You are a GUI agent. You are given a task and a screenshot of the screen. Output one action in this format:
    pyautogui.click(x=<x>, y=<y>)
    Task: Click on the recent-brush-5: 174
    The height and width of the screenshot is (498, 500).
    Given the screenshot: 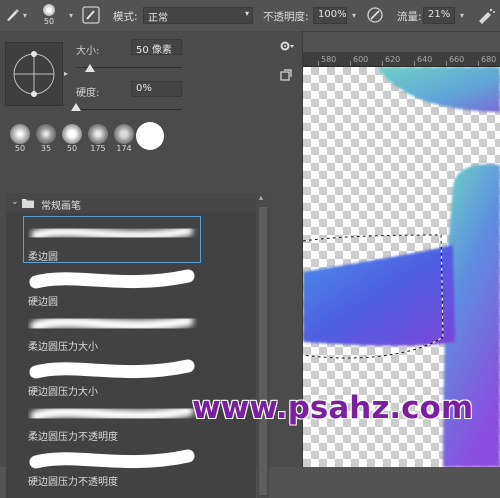 What is the action you would take?
    pyautogui.click(x=124, y=139)
    